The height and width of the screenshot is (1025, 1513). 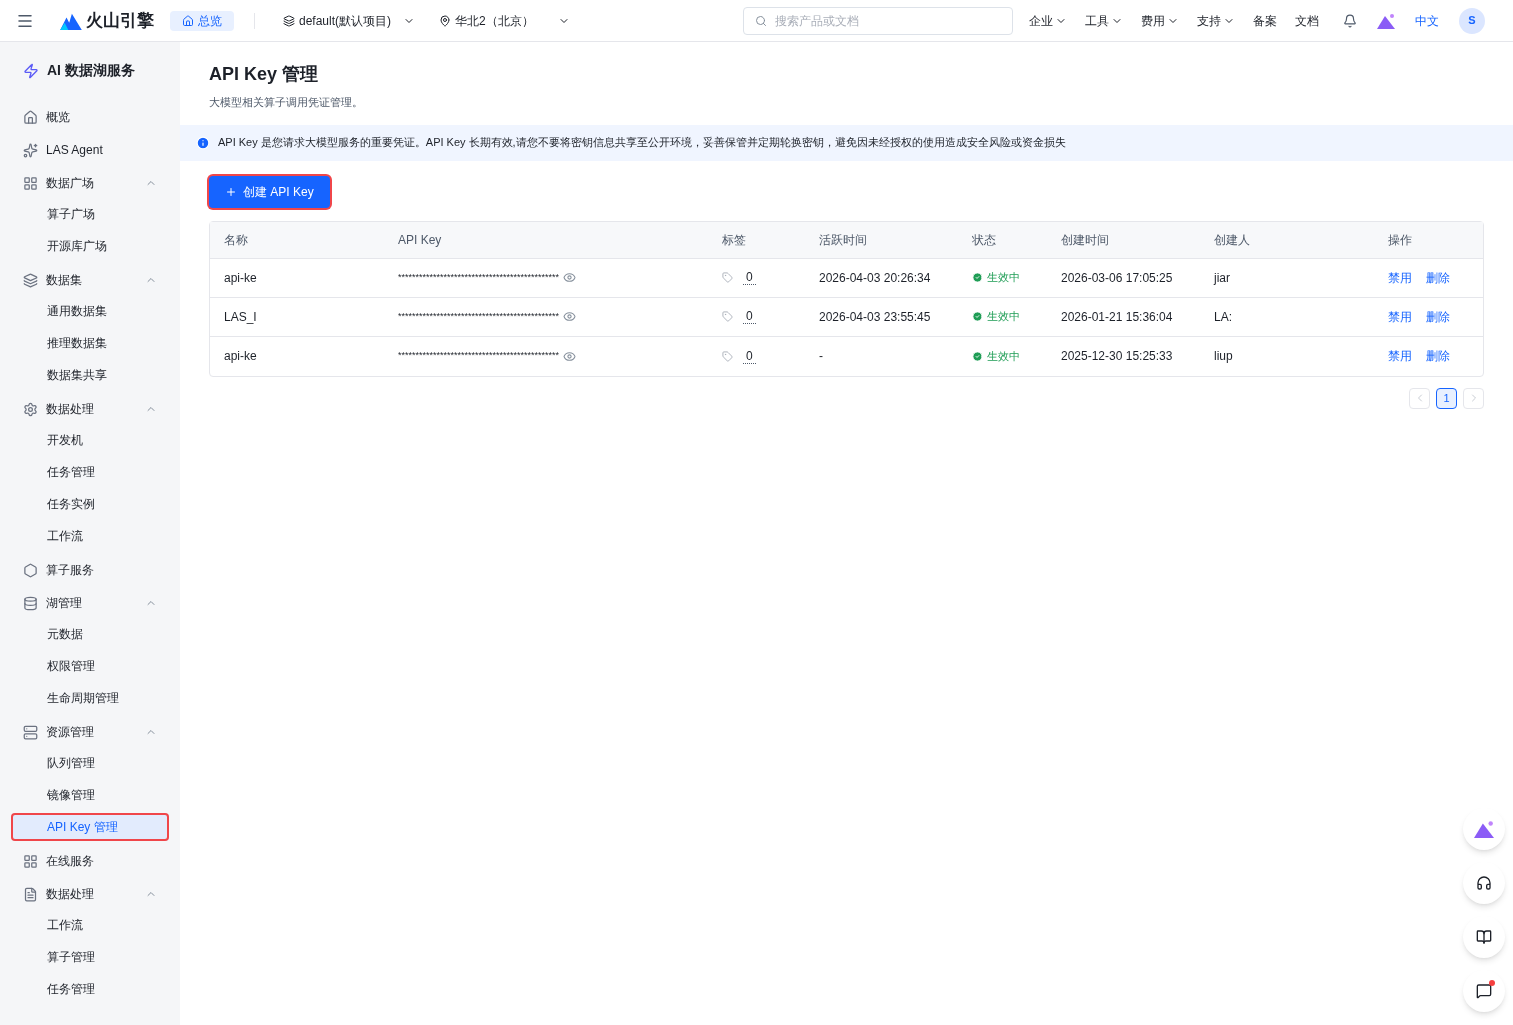 I want to click on document-icon, so click(x=30, y=894).